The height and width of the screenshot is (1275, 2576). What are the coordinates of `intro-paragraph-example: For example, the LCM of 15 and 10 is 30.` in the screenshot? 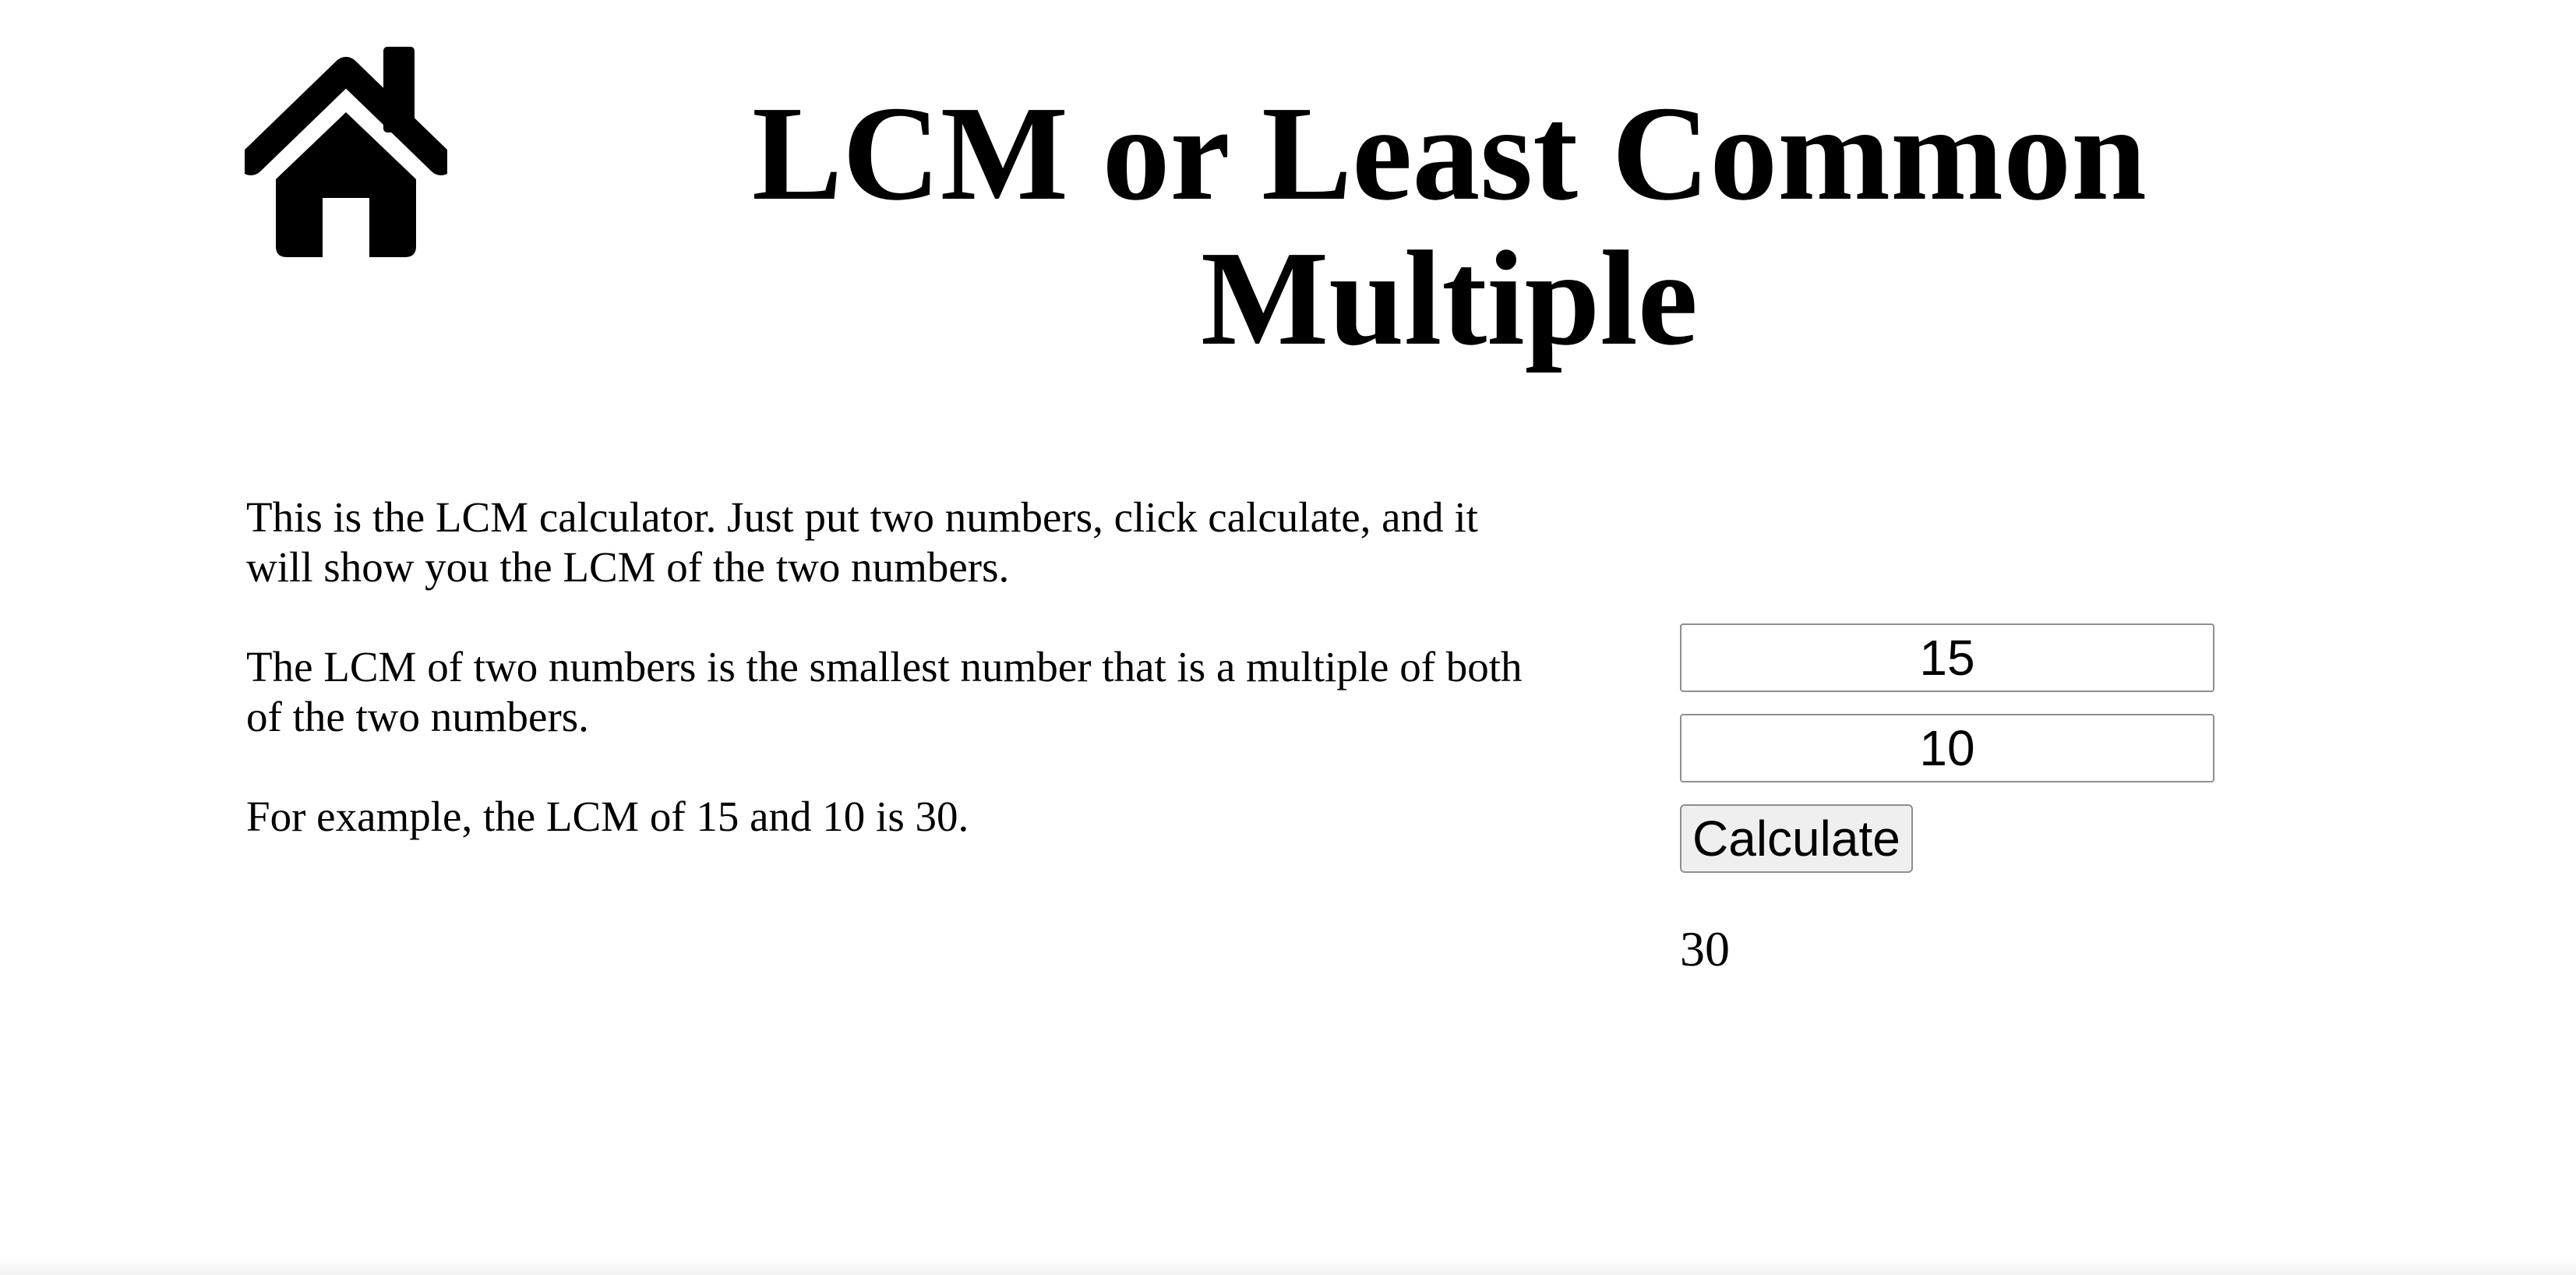 It's located at (607, 817).